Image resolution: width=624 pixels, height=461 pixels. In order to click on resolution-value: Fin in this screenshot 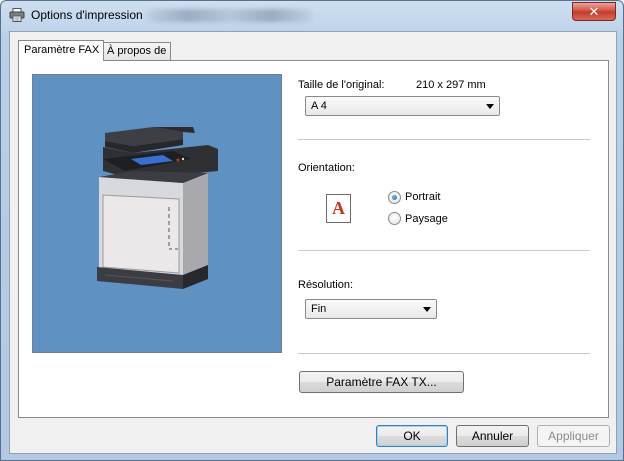, I will do `click(319, 309)`.